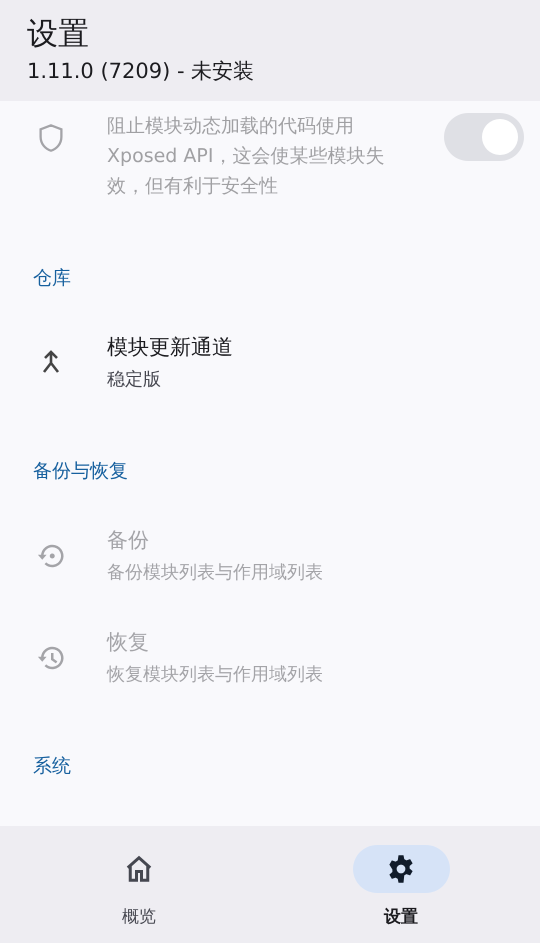 The width and height of the screenshot is (540, 943). What do you see at coordinates (246, 156) in the screenshot?
I see `setting-summary: 阻止模块动态加载的代码使用 Xposed API，这会使某些模块失效，但有利于安全性` at bounding box center [246, 156].